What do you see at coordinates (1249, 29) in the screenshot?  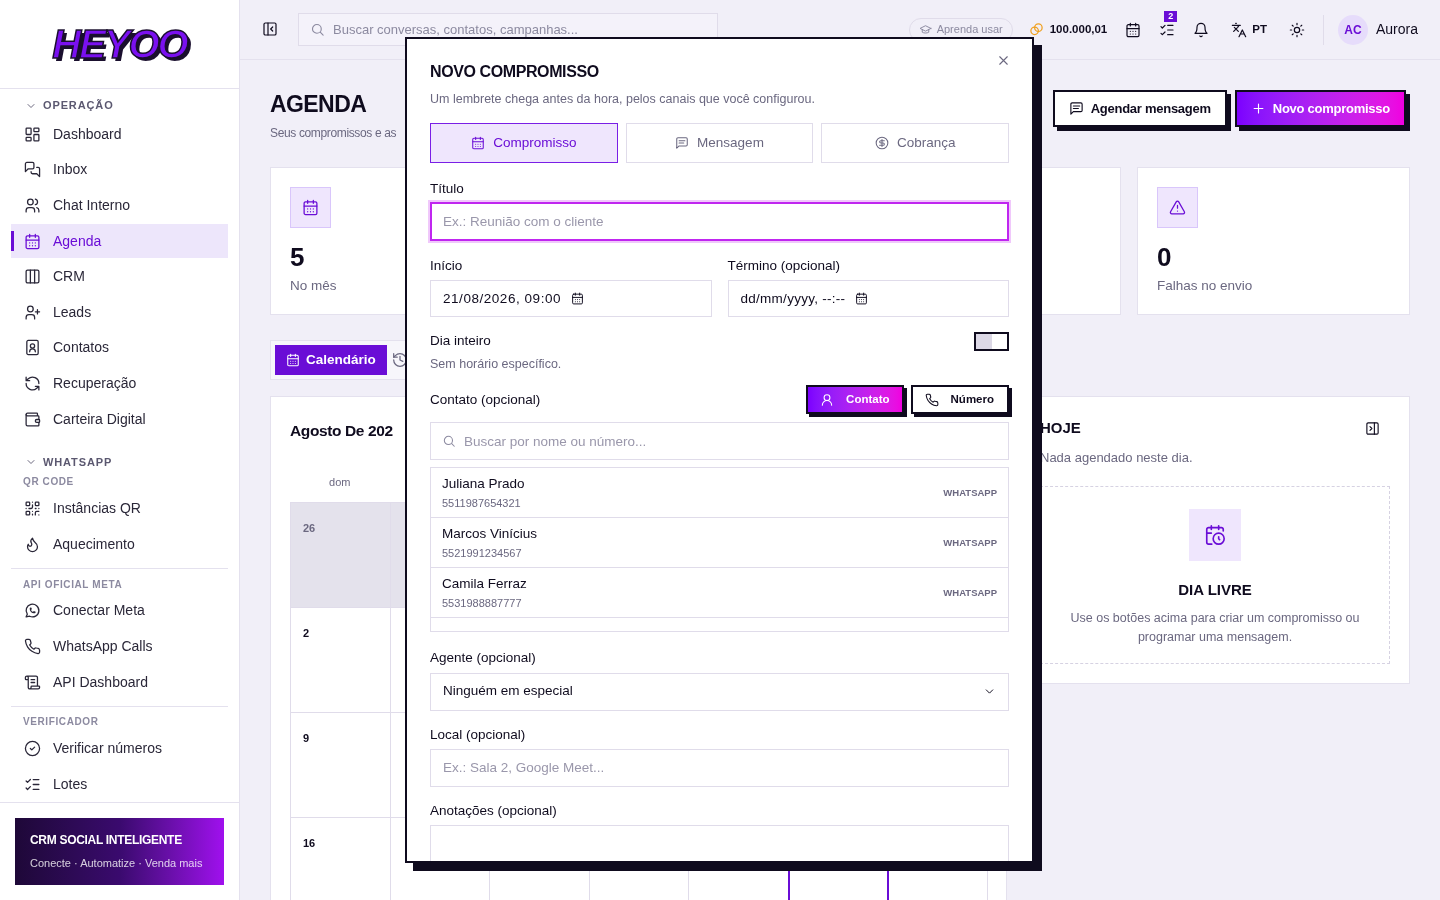 I see `language-button: PT` at bounding box center [1249, 29].